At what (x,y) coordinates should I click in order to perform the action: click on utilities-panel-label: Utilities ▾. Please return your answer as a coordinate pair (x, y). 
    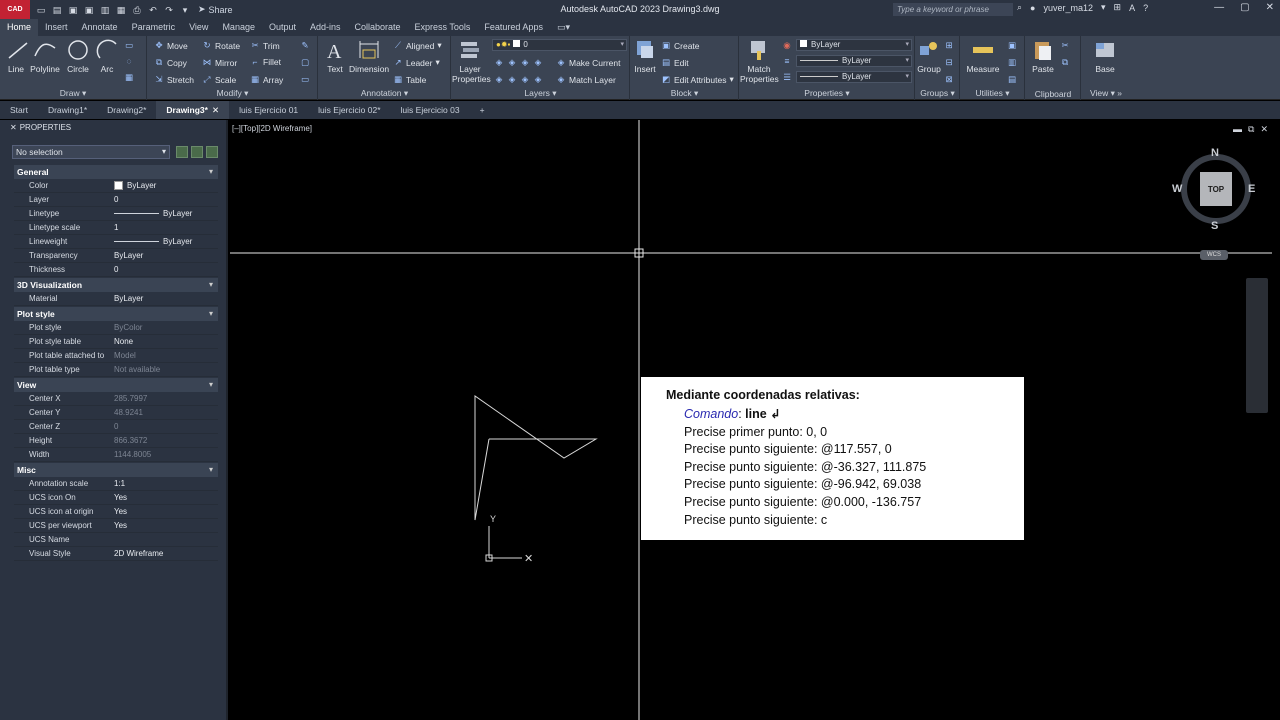
    Looking at the image, I should click on (992, 93).